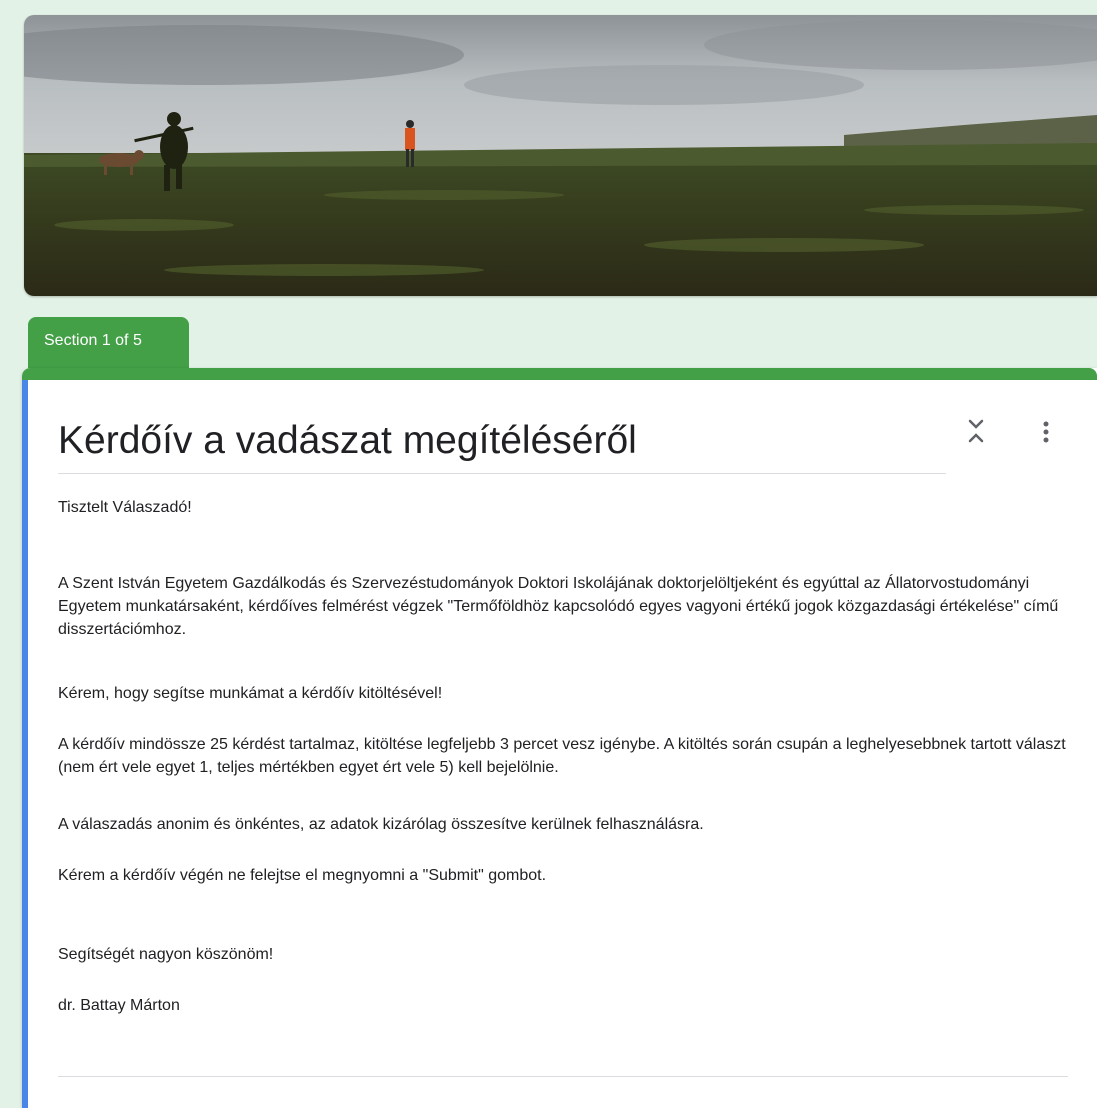 The image size is (1097, 1108). Describe the element at coordinates (976, 434) in the screenshot. I see `collapse-icon` at that location.